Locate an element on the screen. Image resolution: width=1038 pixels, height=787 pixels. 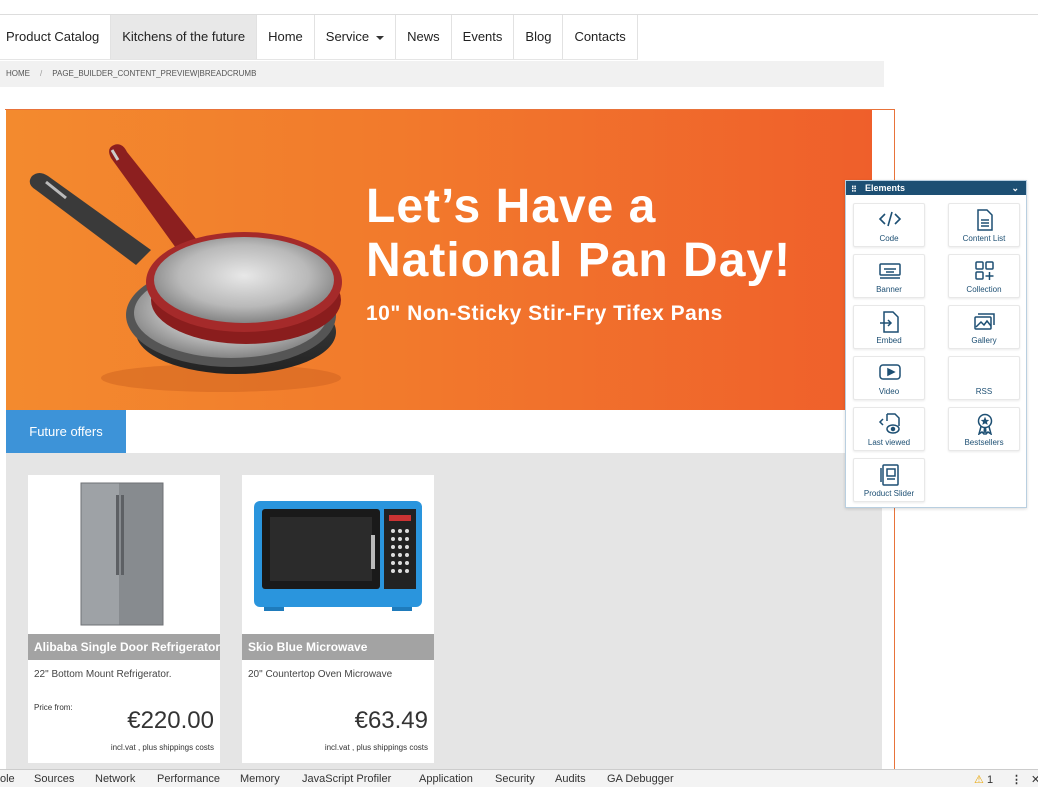
elements-panel-title: Elements is located at coordinates (885, 188).